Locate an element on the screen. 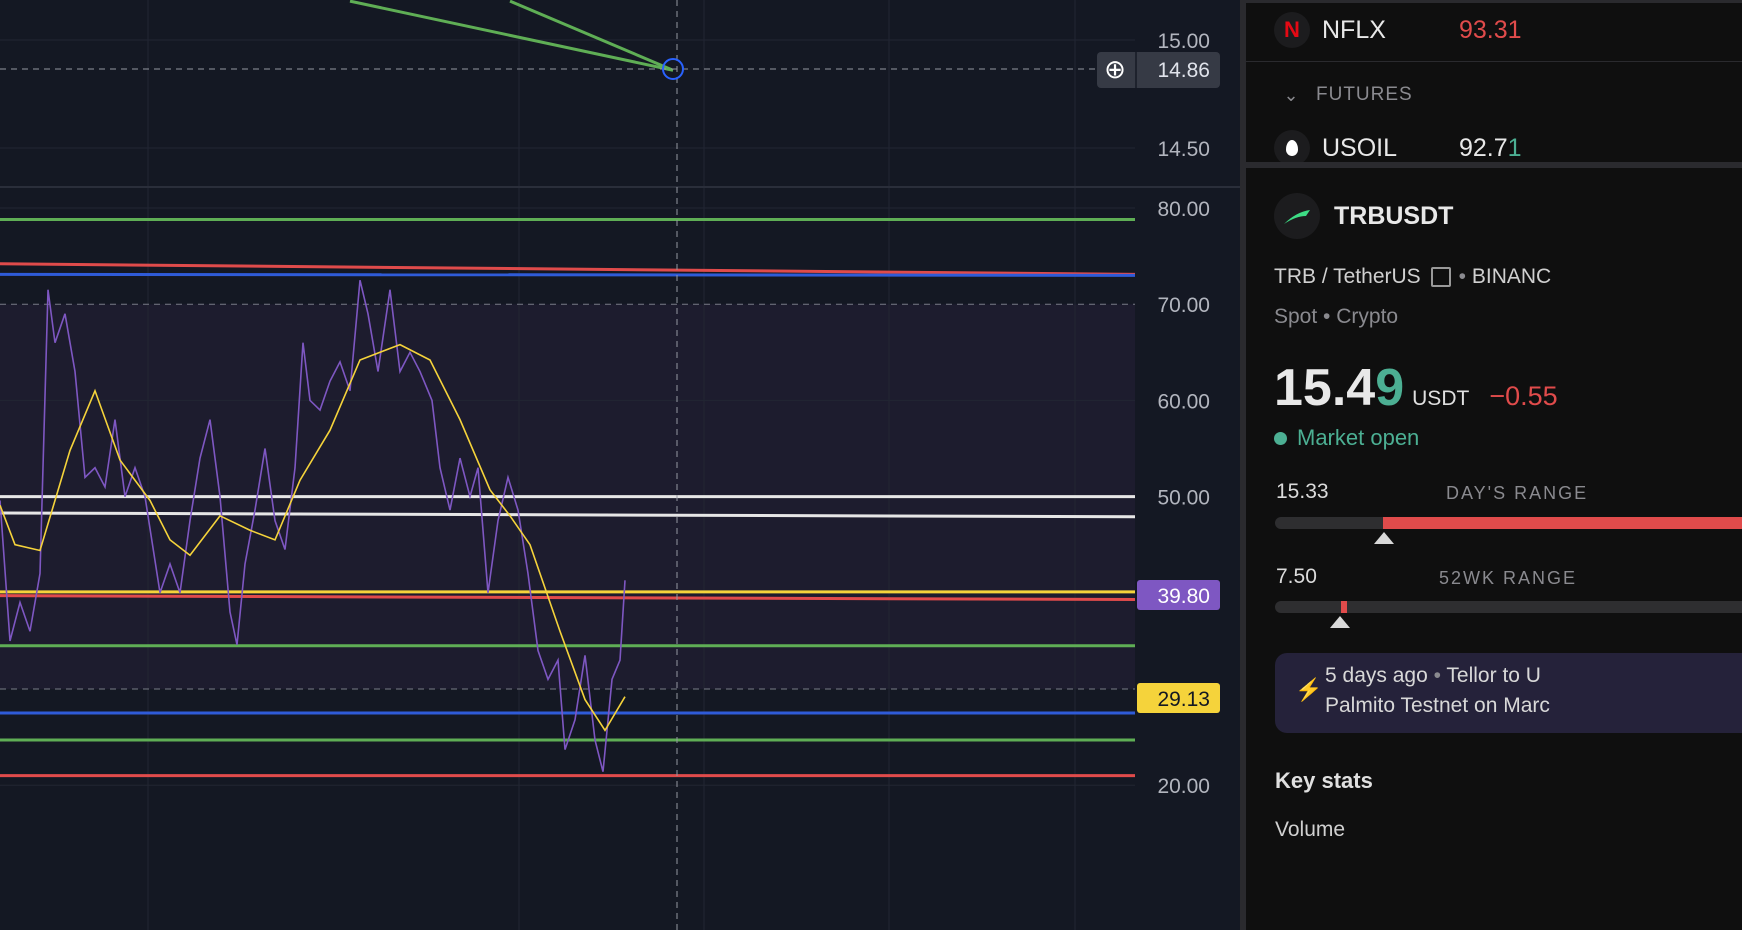 This screenshot has width=1742, height=930. rsi-value-text: 39.80 is located at coordinates (1183, 596).